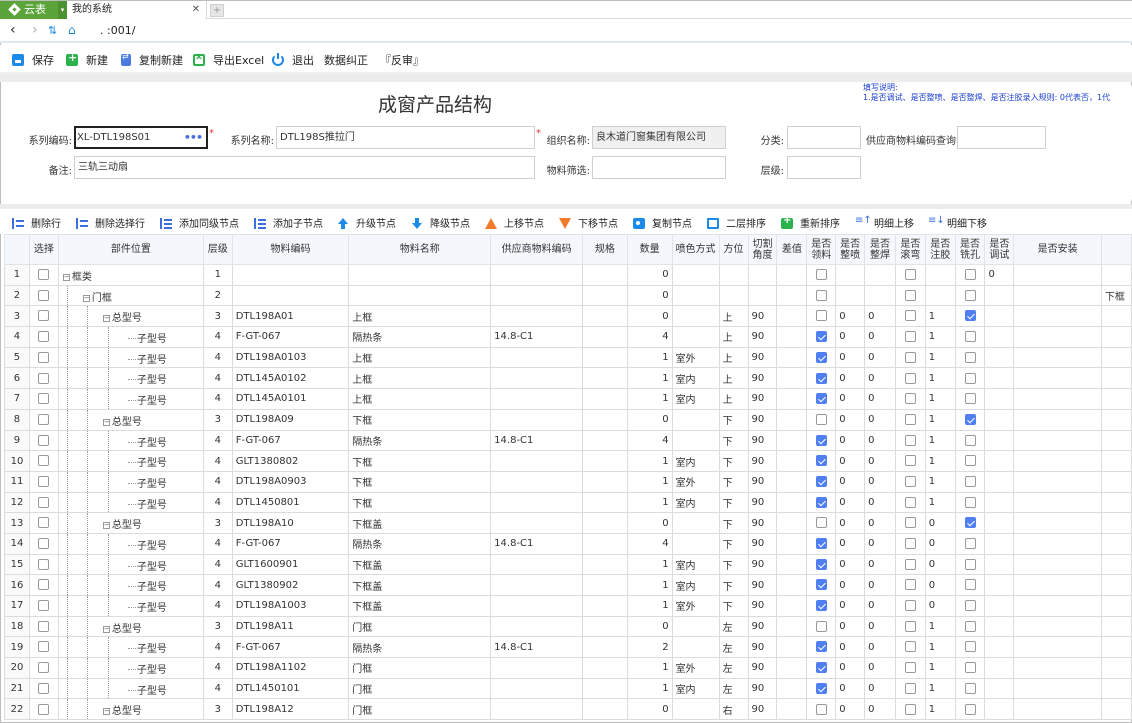  What do you see at coordinates (97, 296) in the screenshot?
I see `tree-node: − 门框` at bounding box center [97, 296].